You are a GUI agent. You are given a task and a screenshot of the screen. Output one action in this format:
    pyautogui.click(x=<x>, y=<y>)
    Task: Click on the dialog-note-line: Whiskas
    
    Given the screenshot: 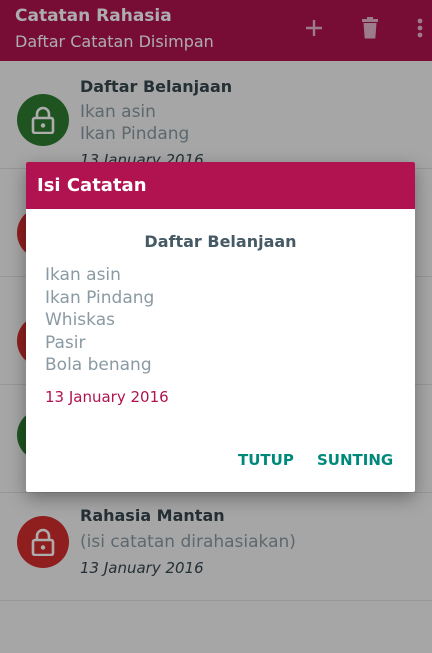 What is the action you would take?
    pyautogui.click(x=80, y=320)
    